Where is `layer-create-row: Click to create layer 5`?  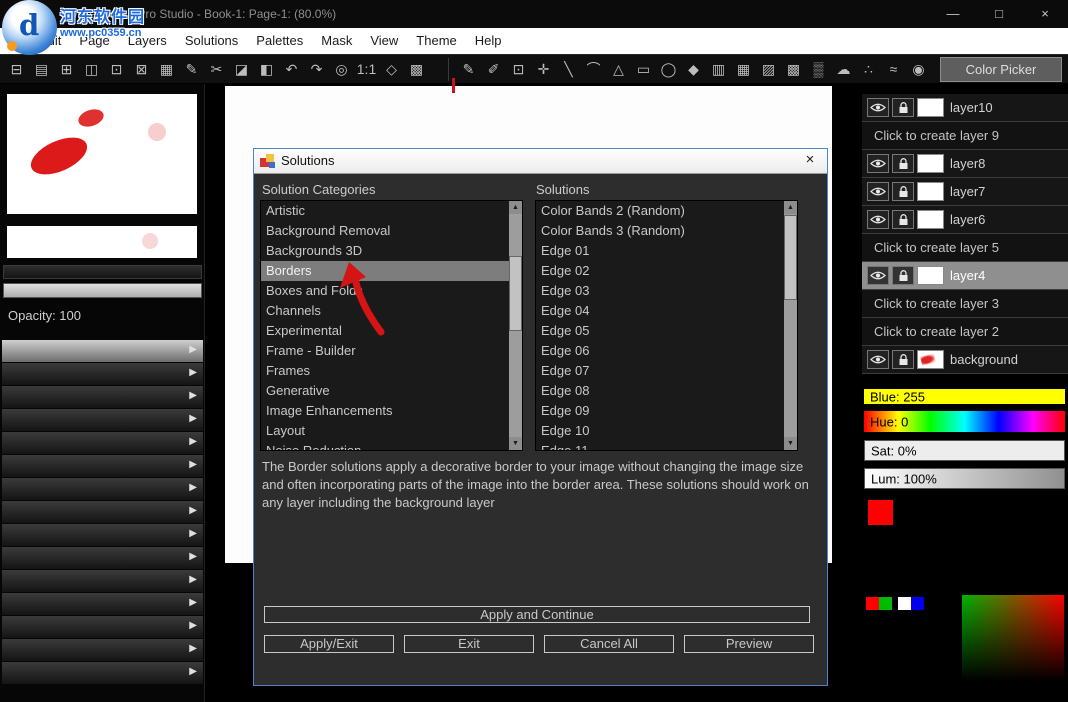 layer-create-row: Click to create layer 5 is located at coordinates (965, 248).